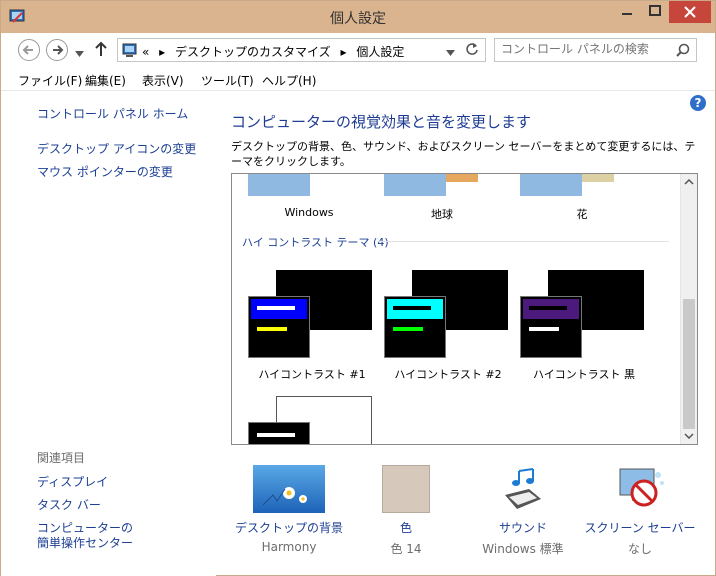 The width and height of the screenshot is (716, 576). I want to click on theme-label: ハイコントラスト #2, so click(448, 374).